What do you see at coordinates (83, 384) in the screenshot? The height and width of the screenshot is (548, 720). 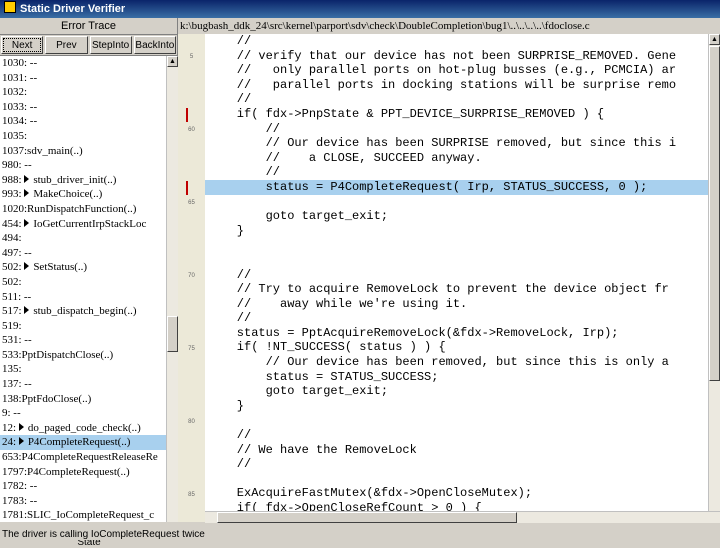 I see `trace-row: 137: --` at bounding box center [83, 384].